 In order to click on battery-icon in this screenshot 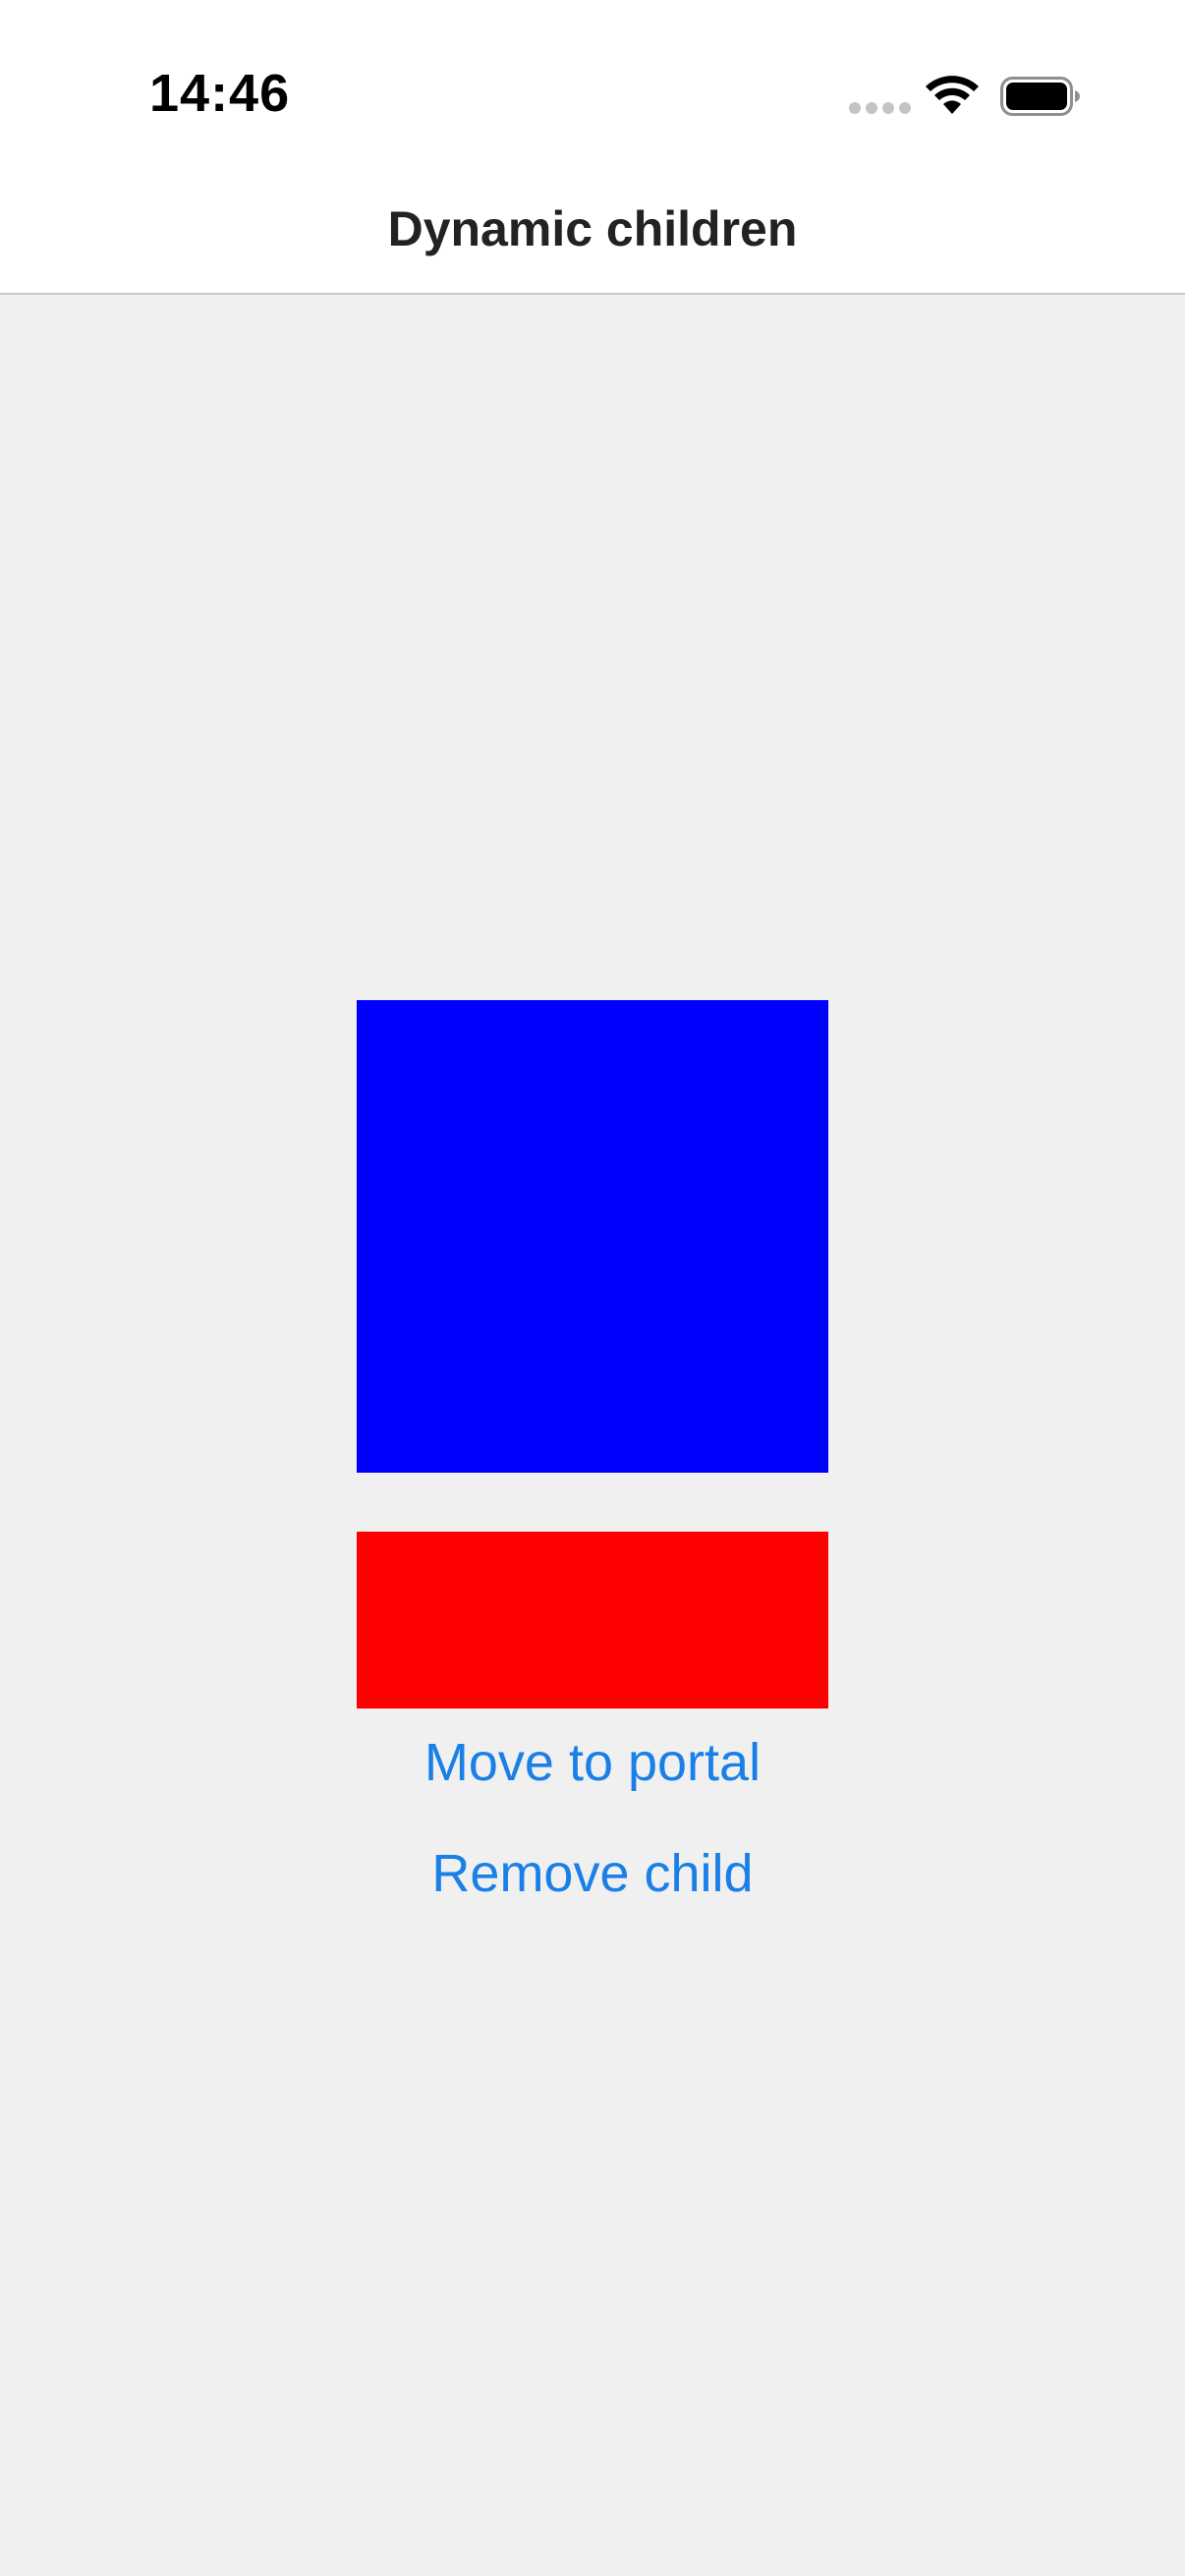, I will do `click(1040, 96)`.